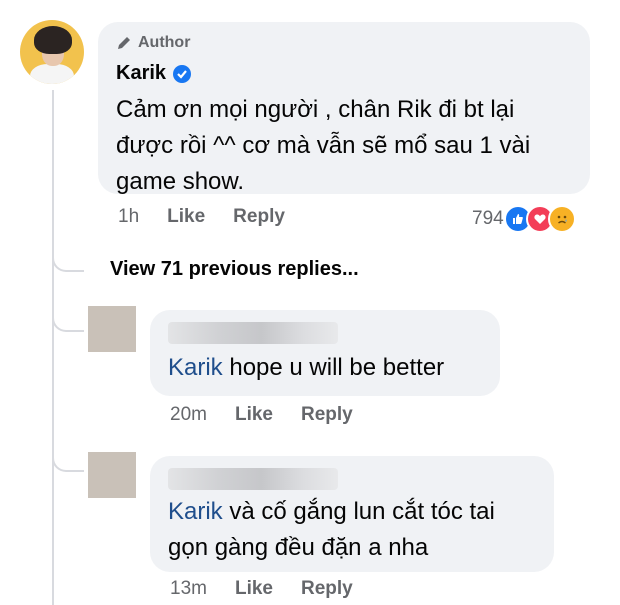 The width and height of the screenshot is (620, 605). Describe the element at coordinates (358, 511) in the screenshot. I see `reply-text-line1: và cố gắng lun cắt tóc tai` at that location.